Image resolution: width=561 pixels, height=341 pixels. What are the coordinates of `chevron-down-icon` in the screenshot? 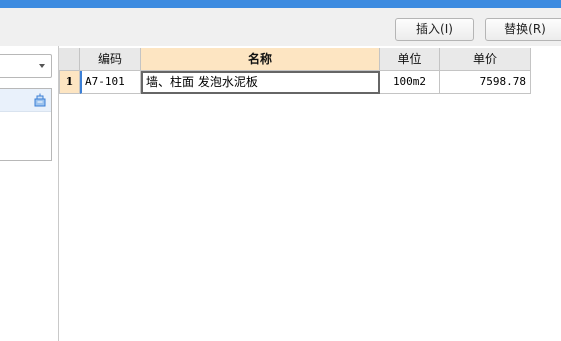 It's located at (42, 66).